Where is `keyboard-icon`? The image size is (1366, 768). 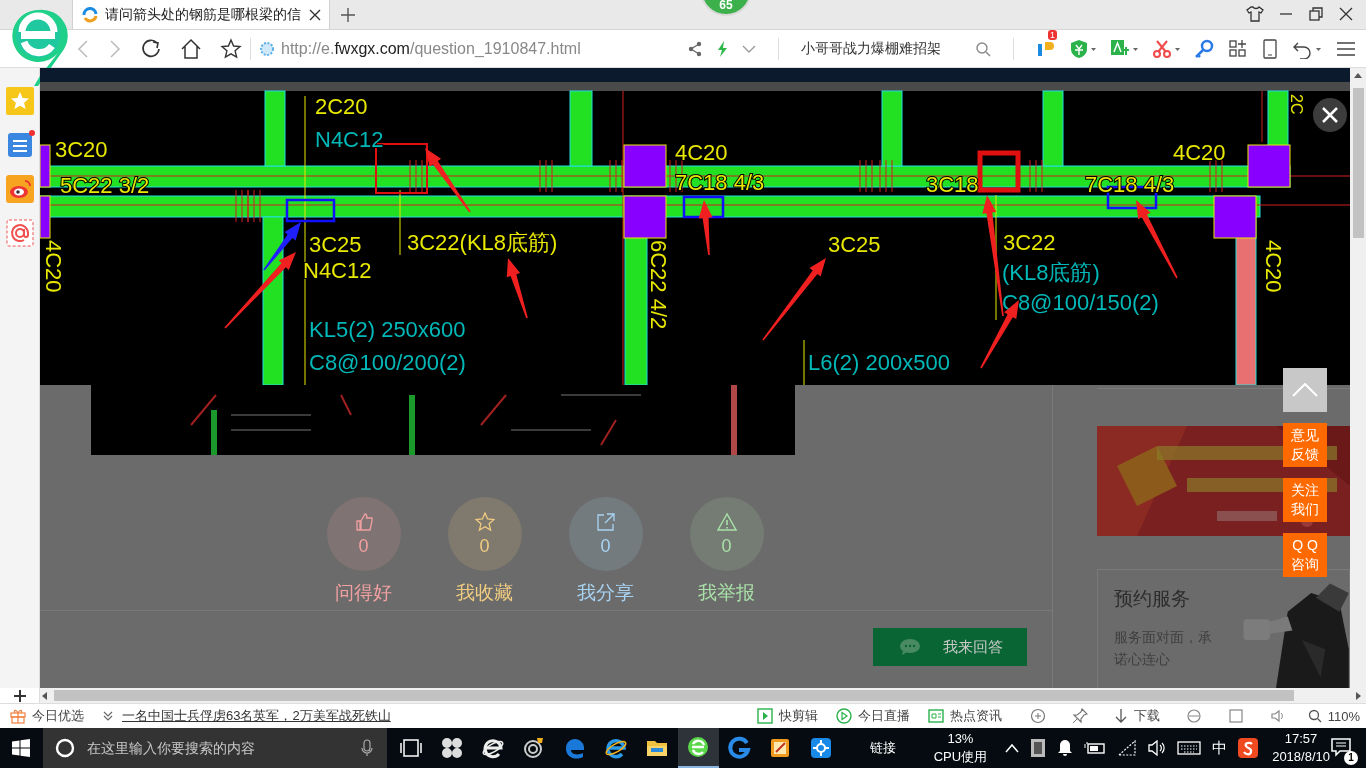 keyboard-icon is located at coordinates (1189, 748).